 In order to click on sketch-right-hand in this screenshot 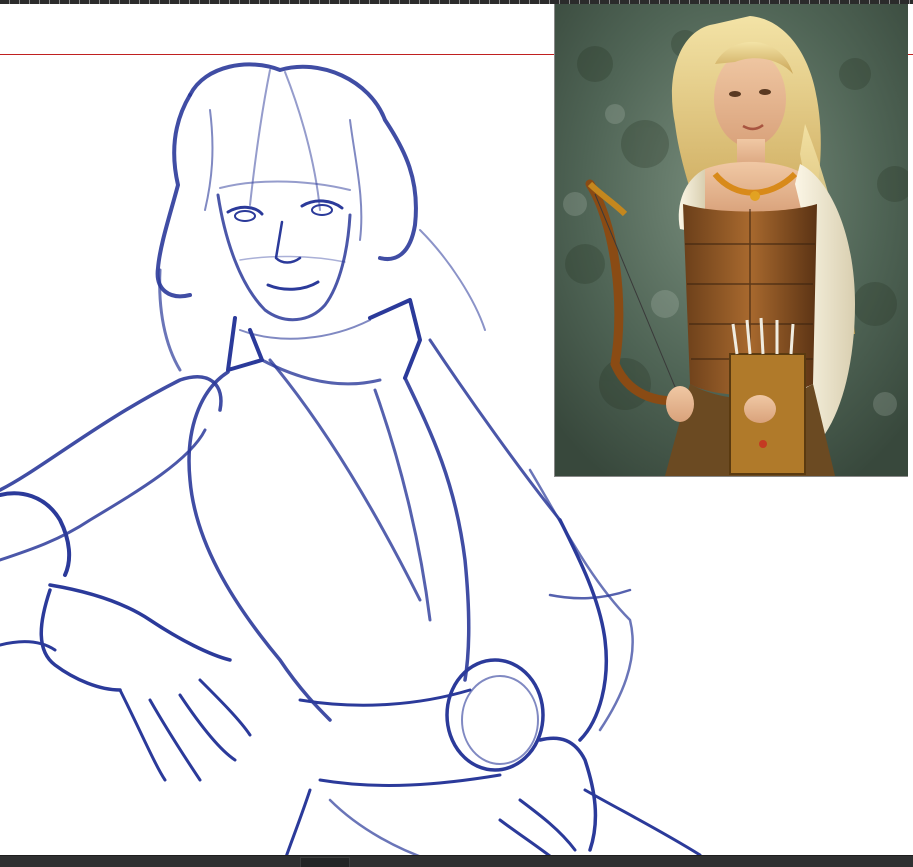, I will do `click(568, 794)`.